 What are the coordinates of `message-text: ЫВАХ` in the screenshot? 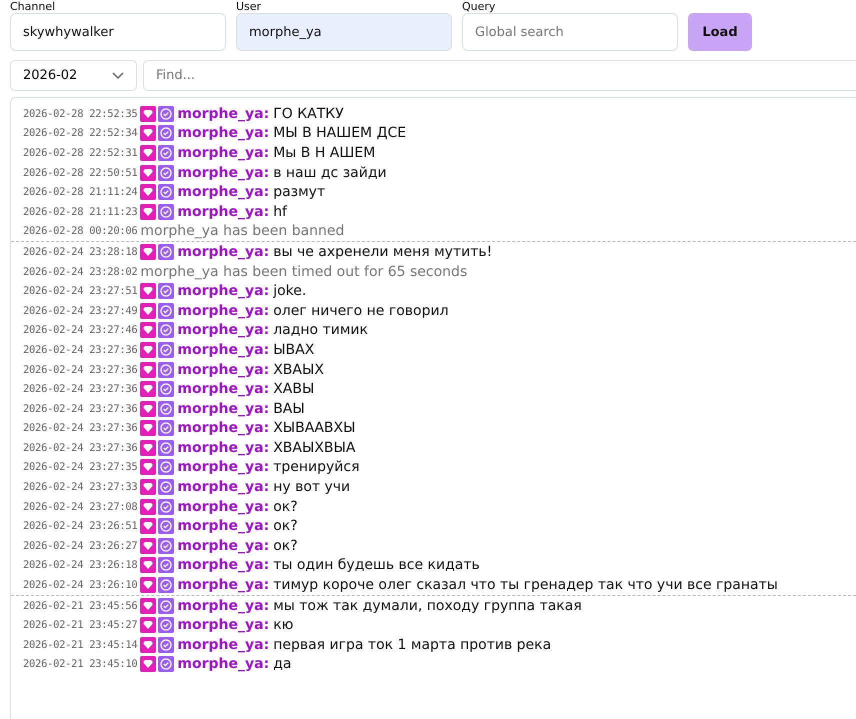 It's located at (293, 350).